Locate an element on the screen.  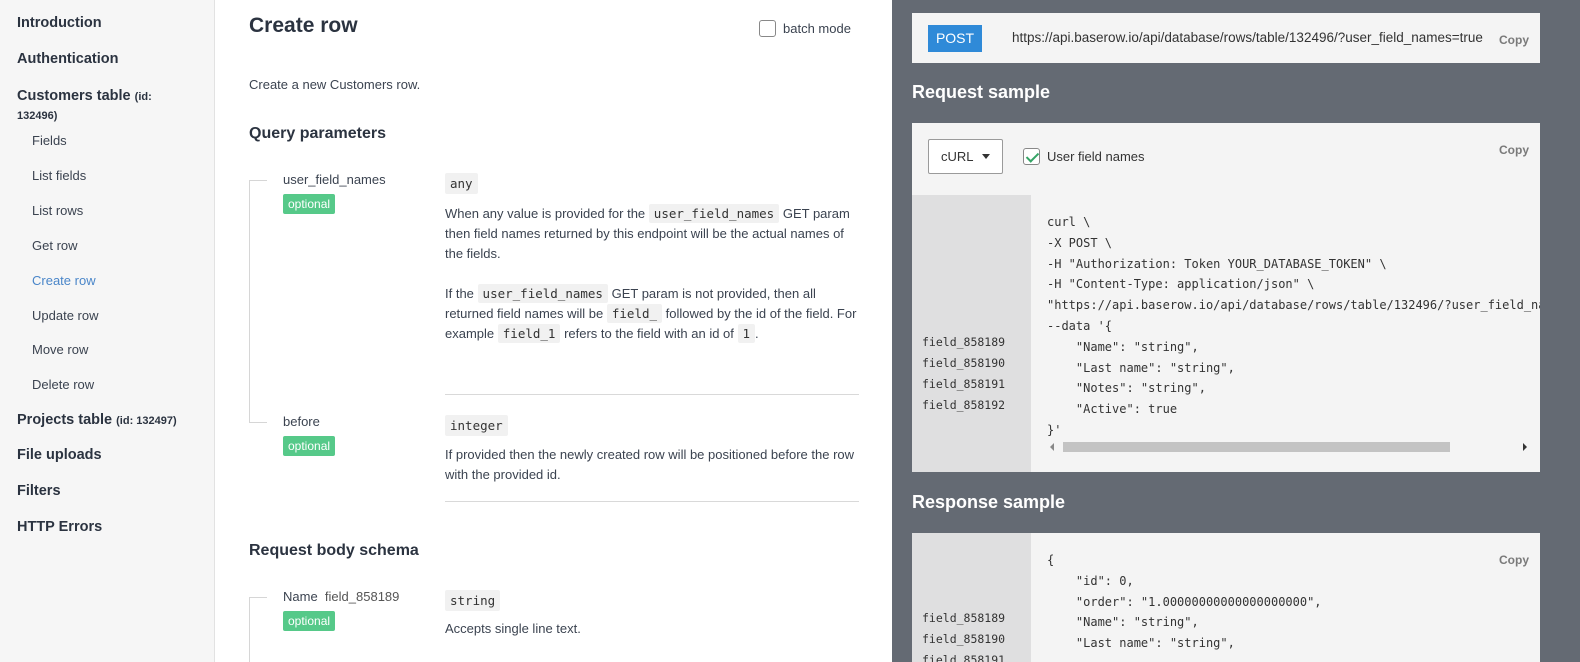
nav-customers-table: Customers table (id: 132496) is located at coordinates (112, 106).